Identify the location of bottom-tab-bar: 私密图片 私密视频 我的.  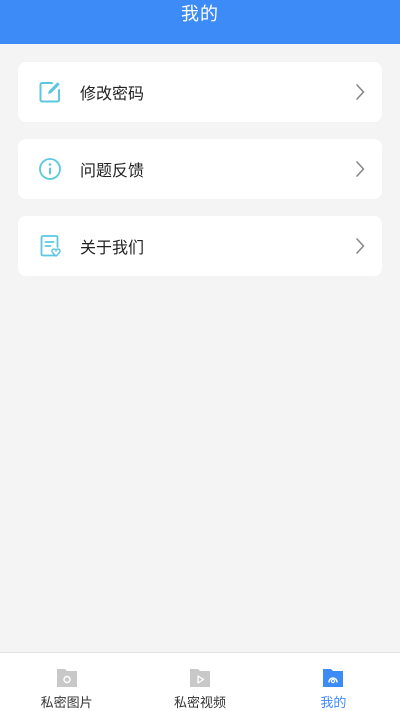
(200, 681).